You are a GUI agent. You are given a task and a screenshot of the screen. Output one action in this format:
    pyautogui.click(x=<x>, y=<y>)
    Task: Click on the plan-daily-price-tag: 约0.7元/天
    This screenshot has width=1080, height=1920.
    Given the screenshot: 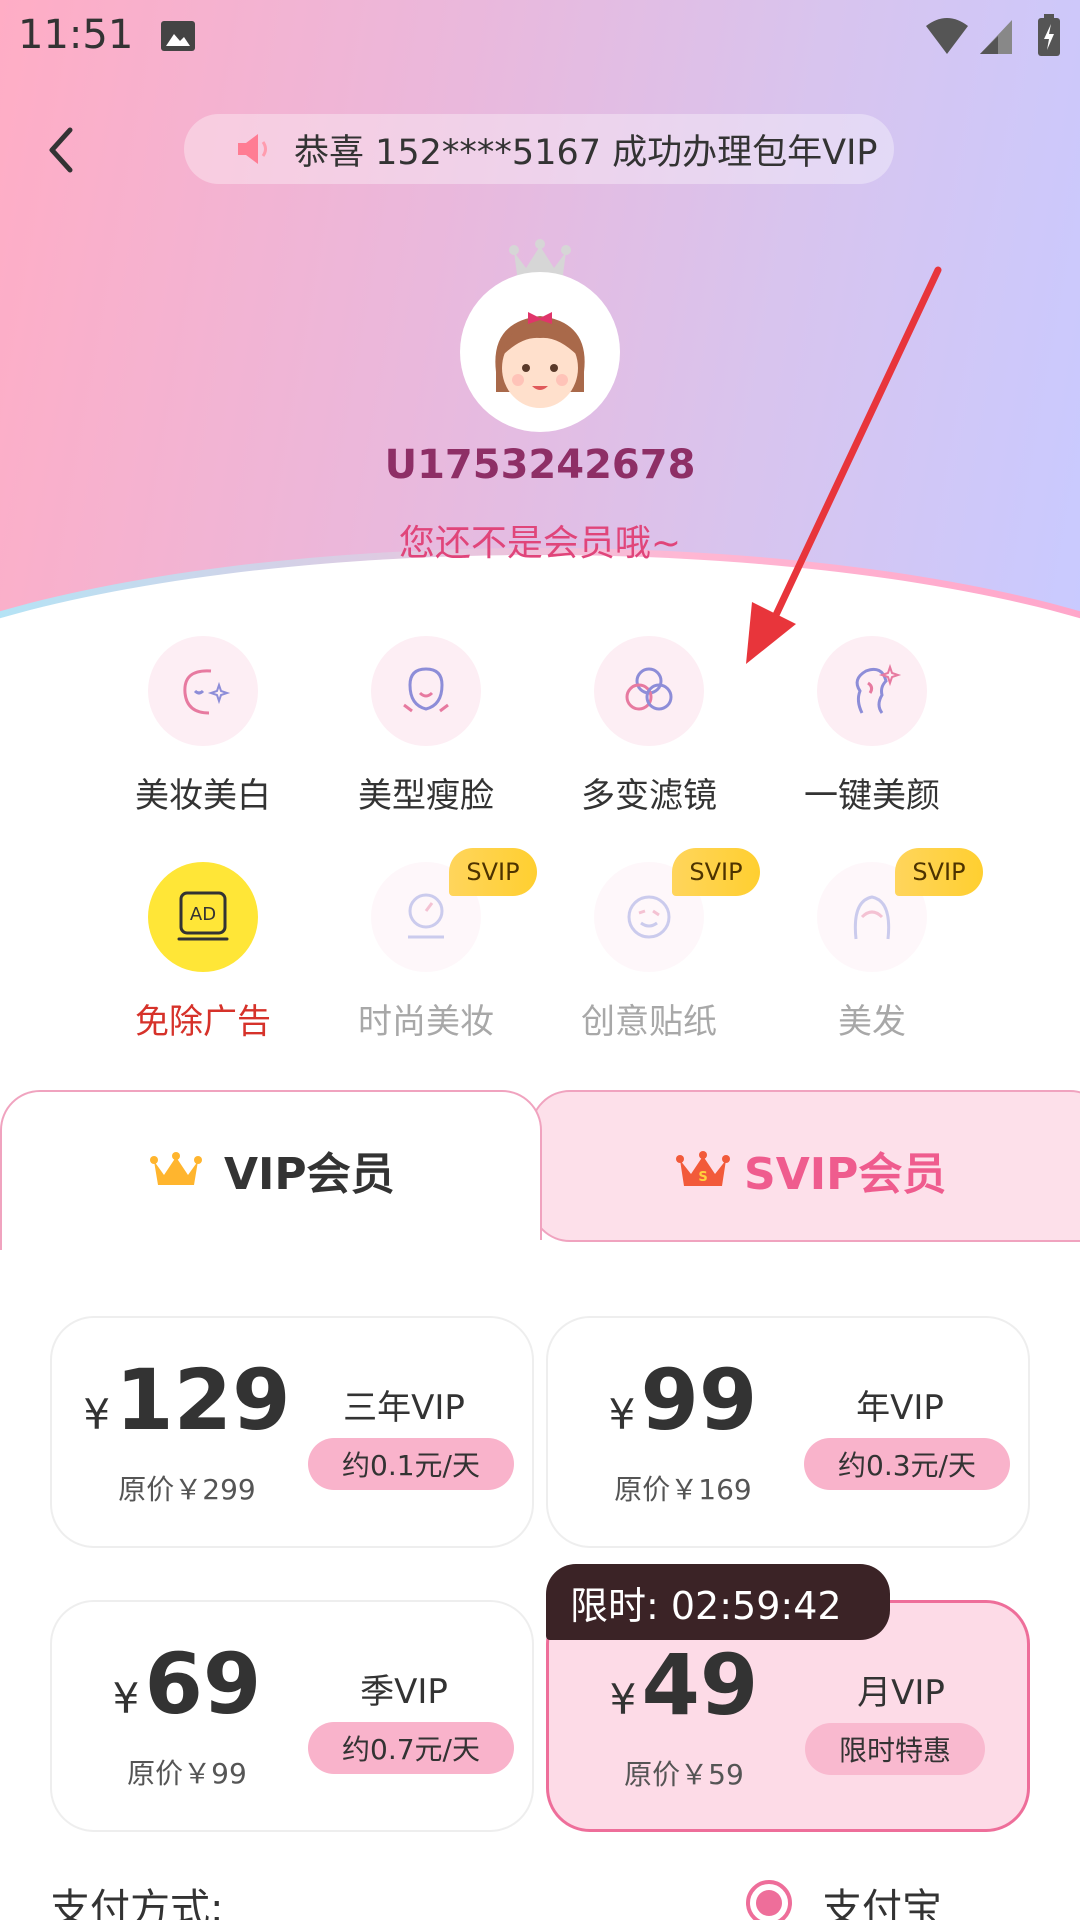 What is the action you would take?
    pyautogui.click(x=411, y=1748)
    